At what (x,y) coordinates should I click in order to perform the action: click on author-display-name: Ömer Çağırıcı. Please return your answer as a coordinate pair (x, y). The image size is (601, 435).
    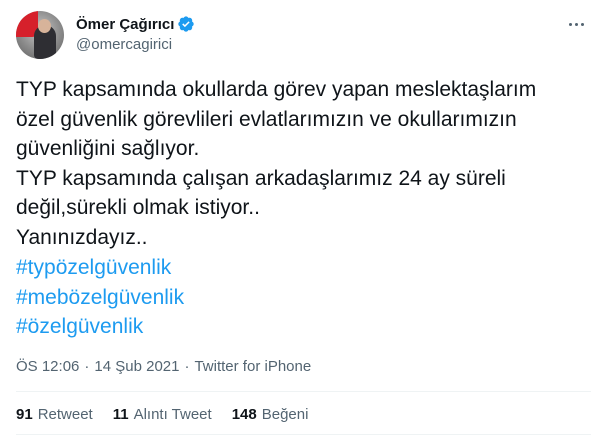
    Looking at the image, I should click on (125, 24).